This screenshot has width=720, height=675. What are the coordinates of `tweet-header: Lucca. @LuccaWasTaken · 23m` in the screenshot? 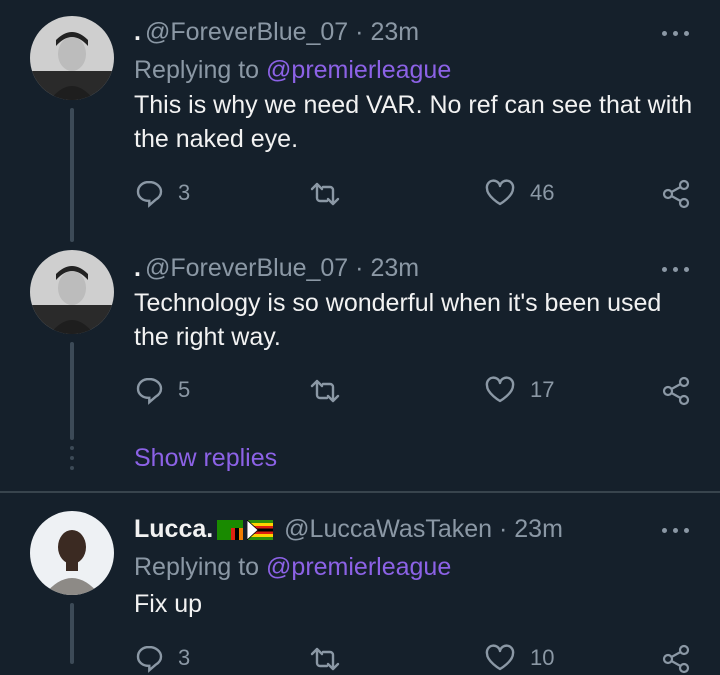 It's located at (348, 529).